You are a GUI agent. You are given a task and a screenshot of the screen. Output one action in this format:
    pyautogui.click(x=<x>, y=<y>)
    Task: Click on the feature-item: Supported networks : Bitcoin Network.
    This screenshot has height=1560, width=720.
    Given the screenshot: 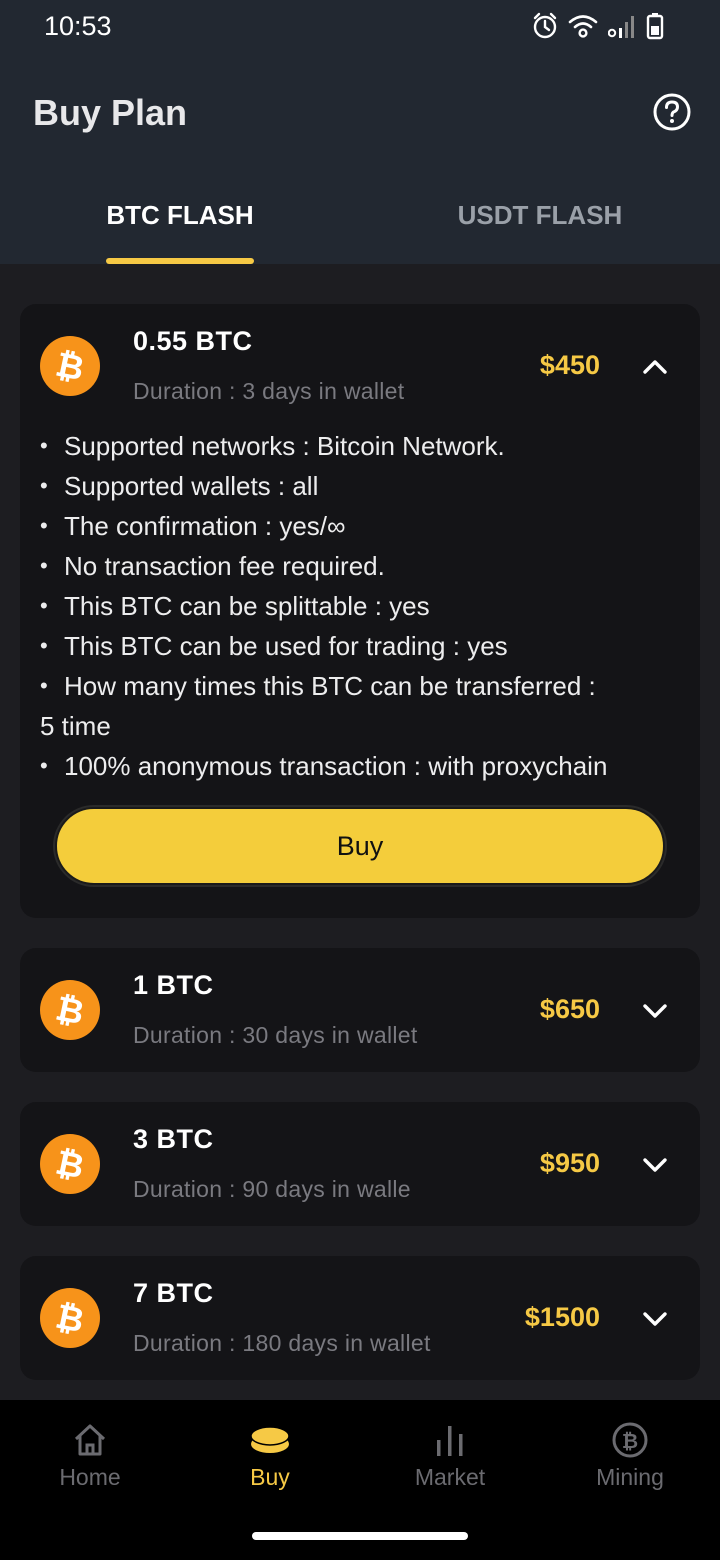 What is the action you would take?
    pyautogui.click(x=360, y=446)
    